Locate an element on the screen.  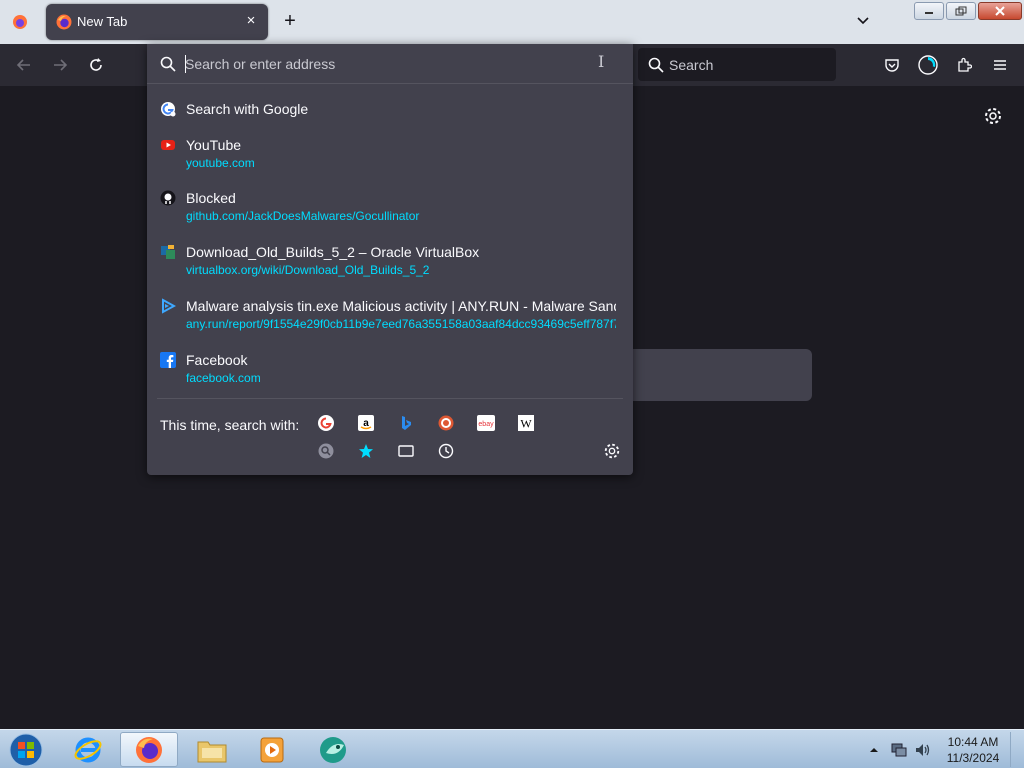
duckduckgo-icon is located at coordinates (446, 423).